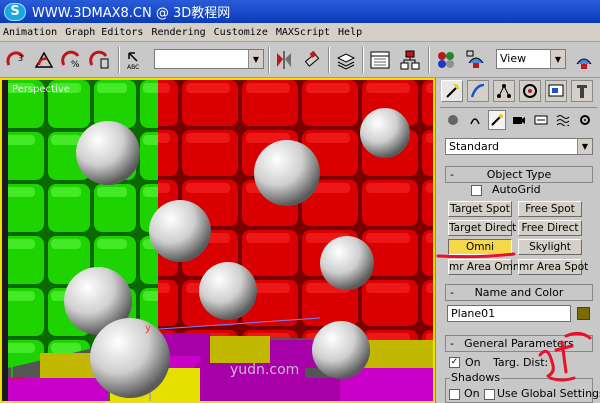  I want to click on systems-icon, so click(585, 120).